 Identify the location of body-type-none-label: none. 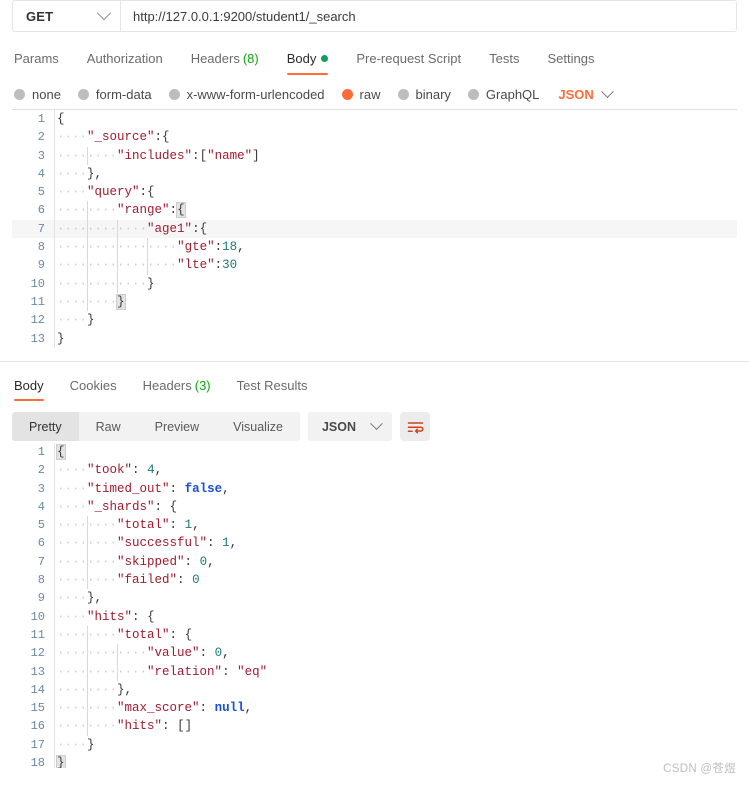
(46, 94).